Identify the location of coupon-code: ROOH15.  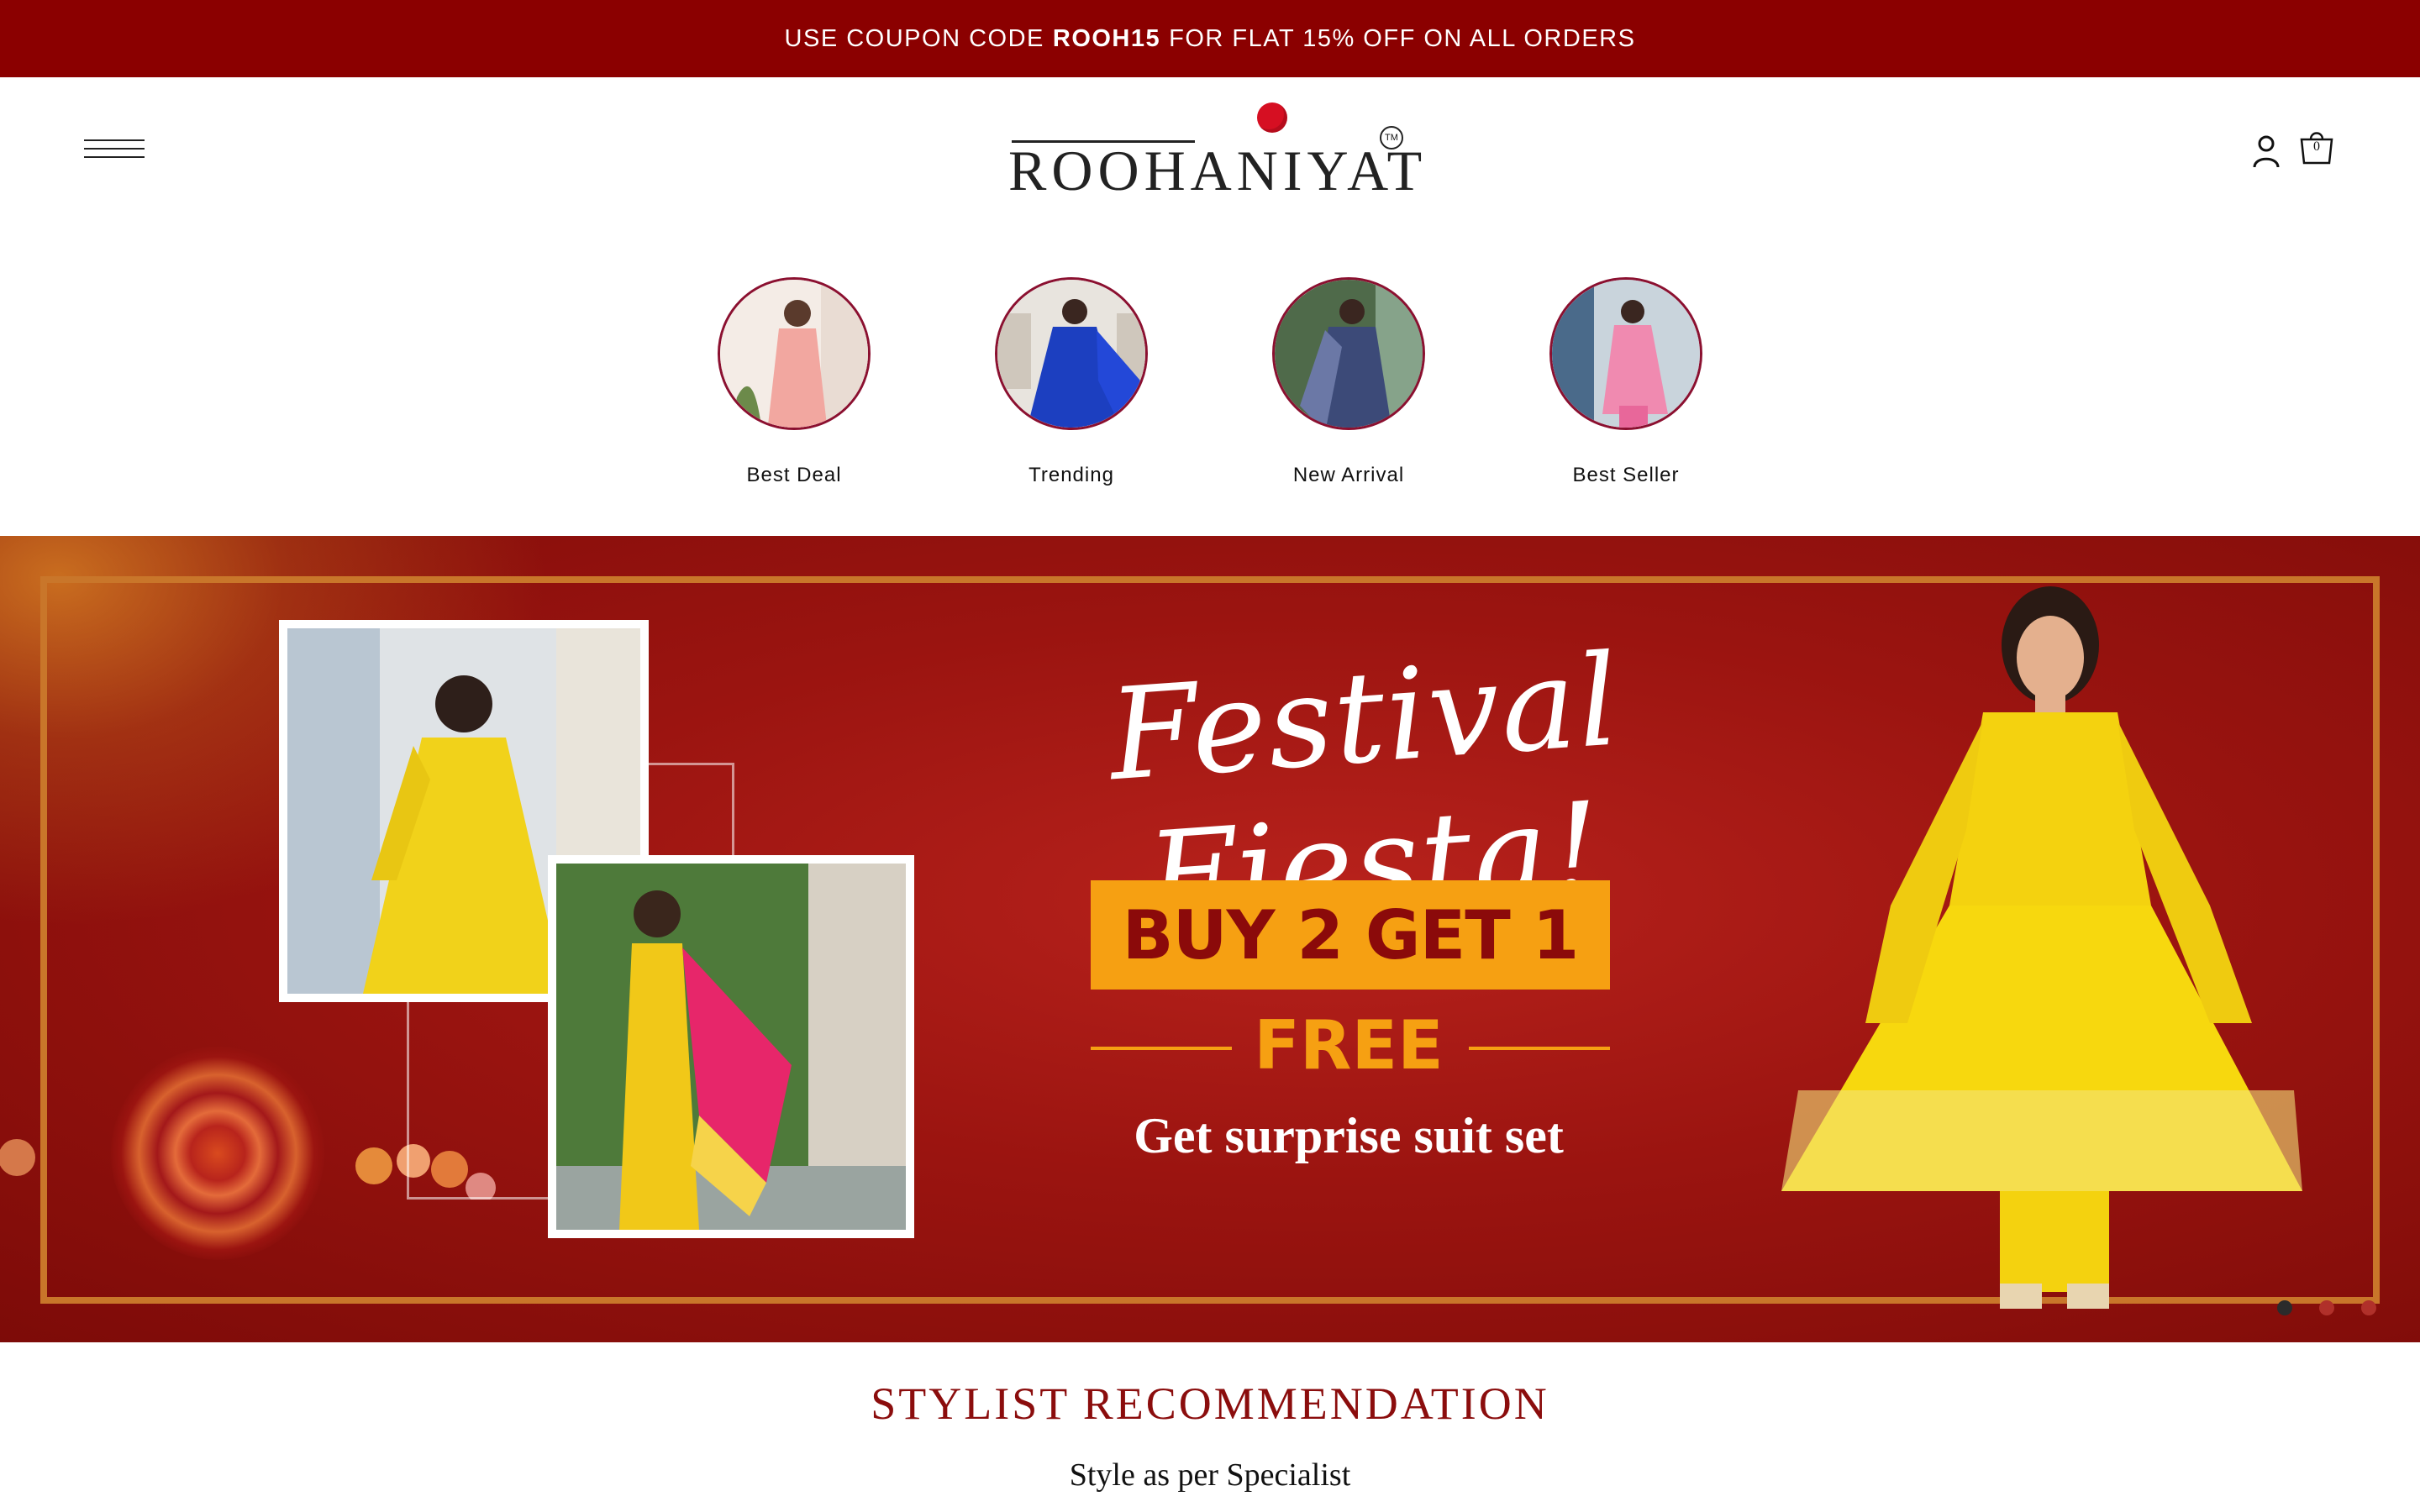
(1106, 38).